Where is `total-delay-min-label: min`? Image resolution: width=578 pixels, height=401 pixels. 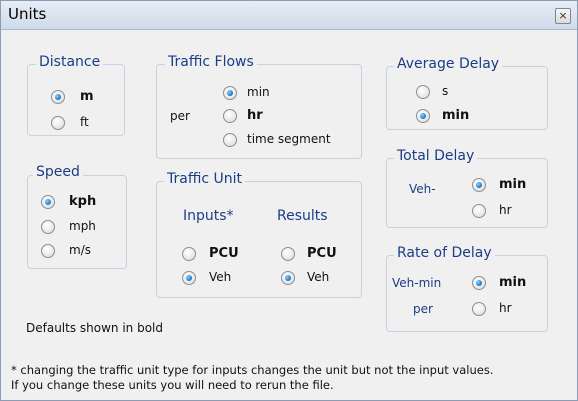 total-delay-min-label: min is located at coordinates (513, 184).